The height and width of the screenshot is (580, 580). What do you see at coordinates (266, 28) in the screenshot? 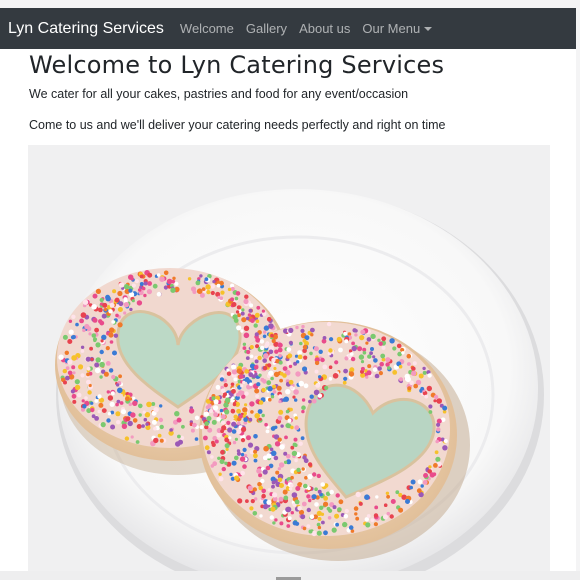
I see `nav-link-gallery: Gallery` at bounding box center [266, 28].